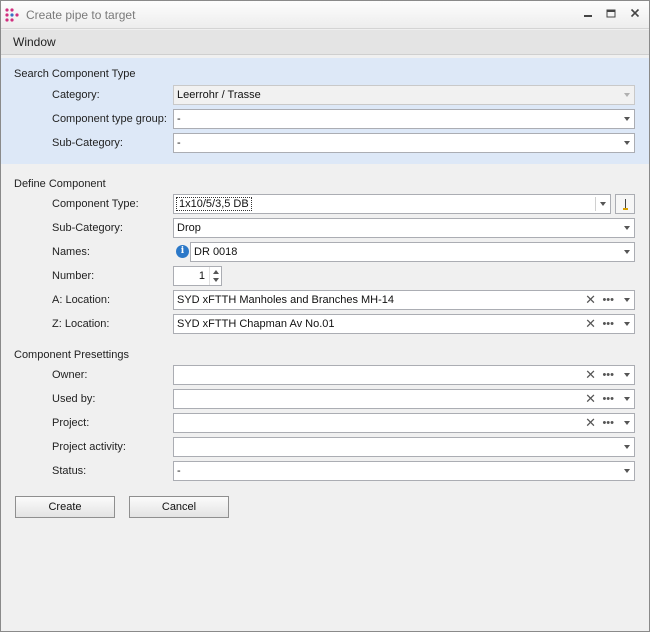 The image size is (650, 632). Describe the element at coordinates (95, 204) in the screenshot. I see `component-type-label: Component Type:` at that location.